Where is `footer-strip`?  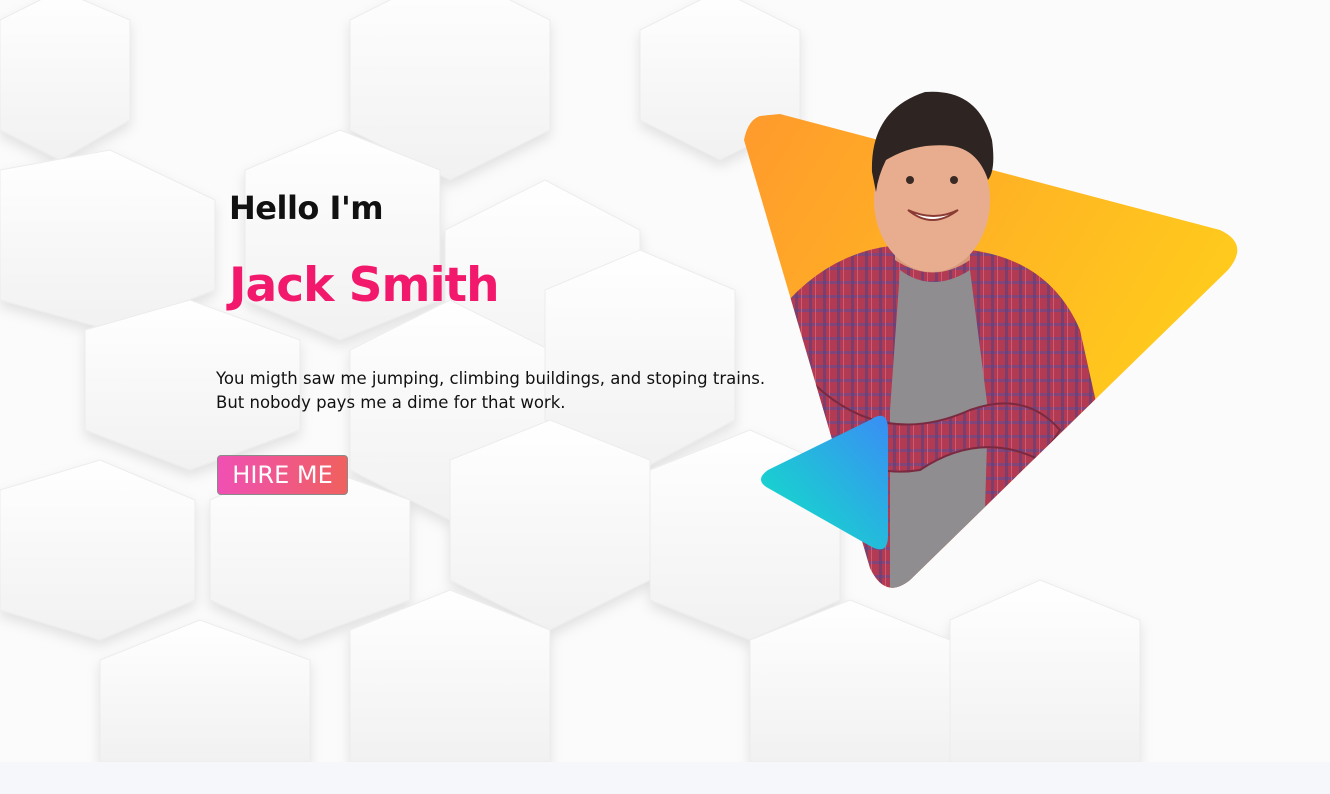 footer-strip is located at coordinates (665, 778).